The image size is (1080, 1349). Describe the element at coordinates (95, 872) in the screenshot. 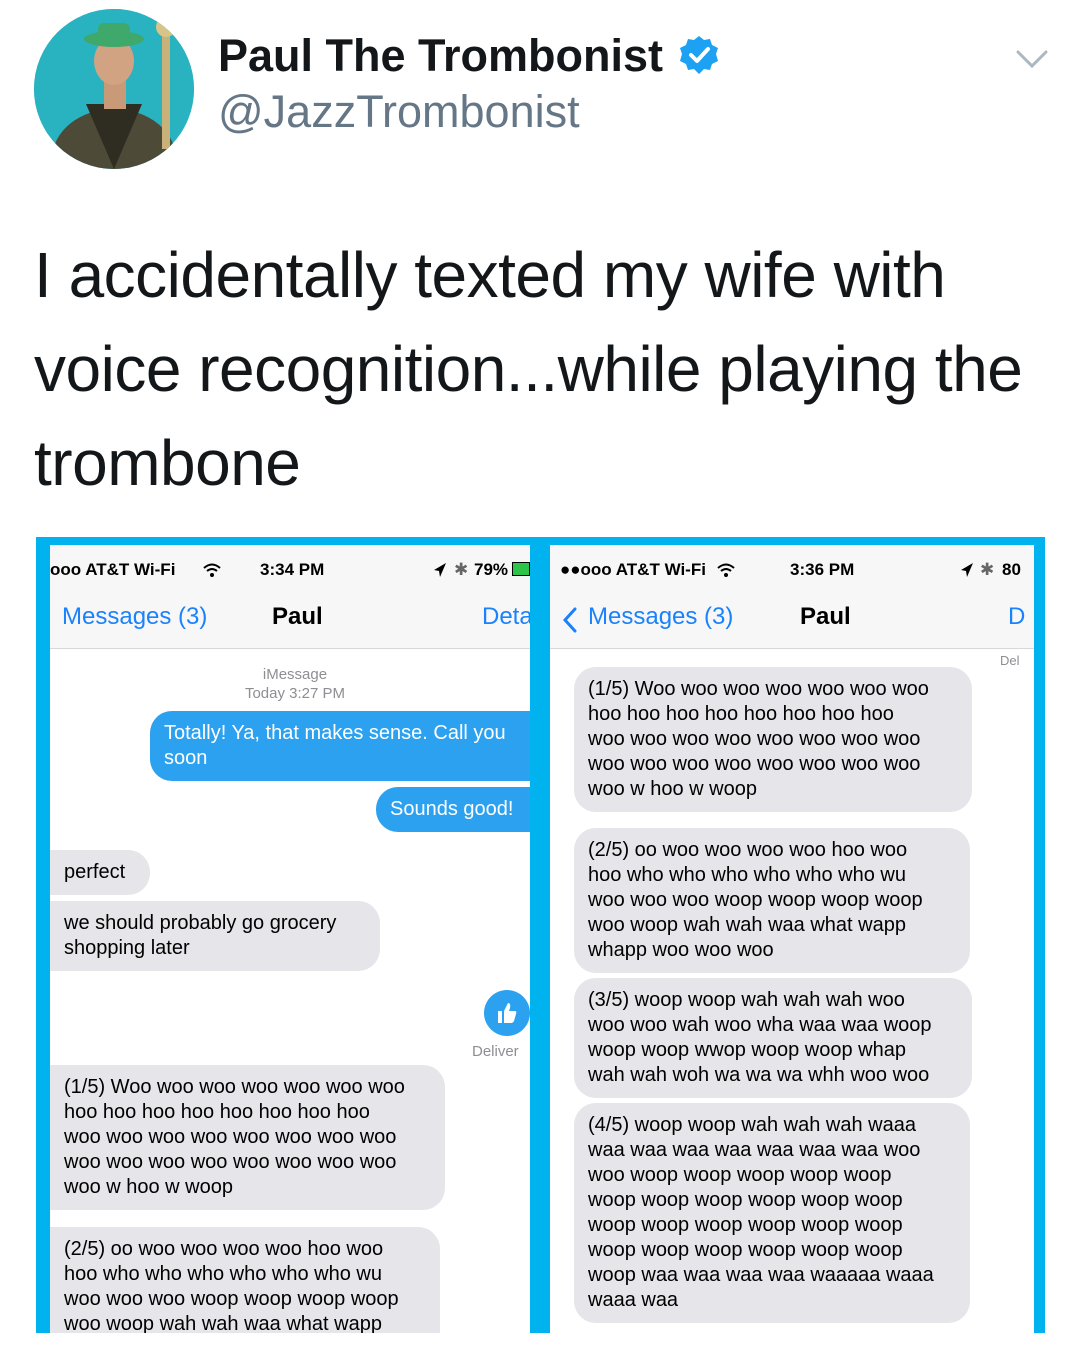

I see `message-line: perfect` at that location.